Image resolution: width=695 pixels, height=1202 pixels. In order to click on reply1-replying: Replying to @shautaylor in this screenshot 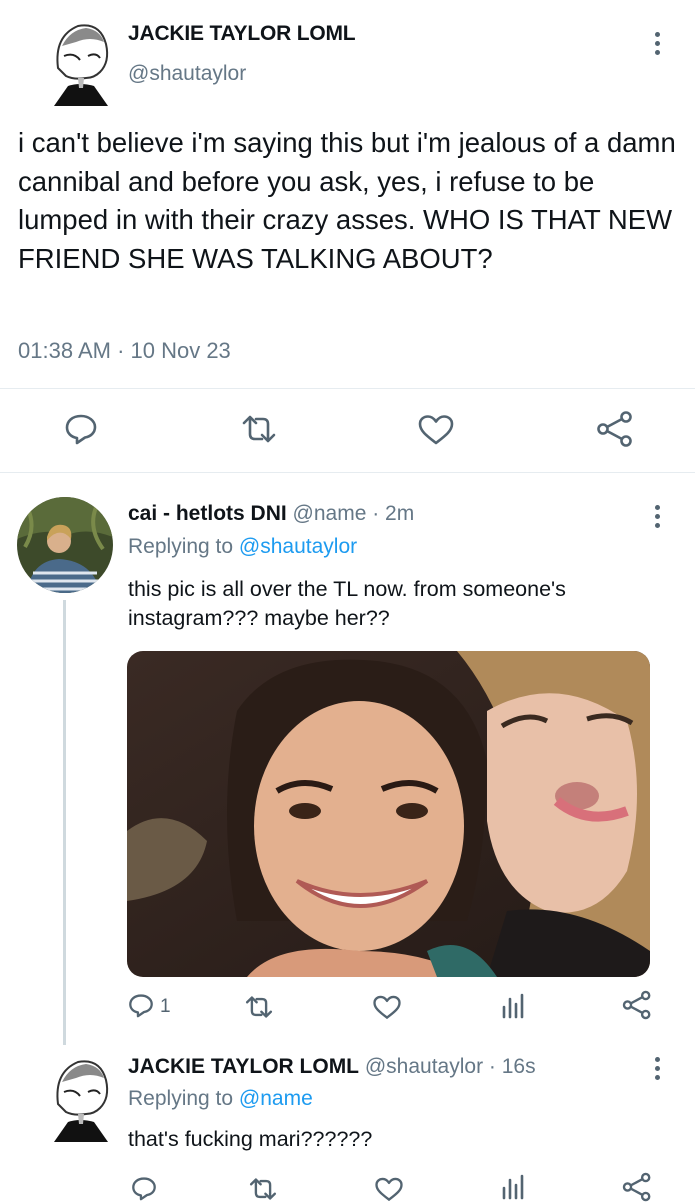, I will do `click(242, 547)`.